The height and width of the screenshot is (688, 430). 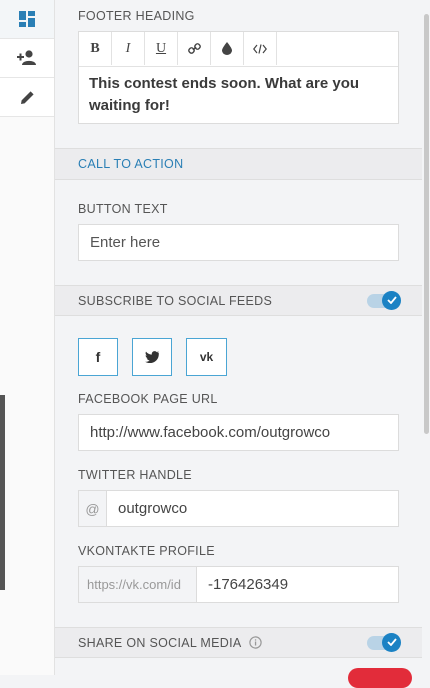 What do you see at coordinates (426, 224) in the screenshot?
I see `scrollbar-thumb` at bounding box center [426, 224].